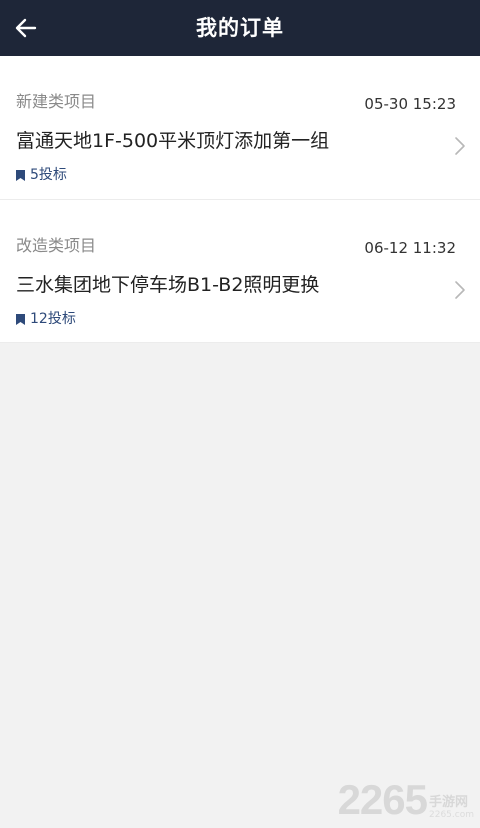  I want to click on order-bids-count: 12投标, so click(53, 319).